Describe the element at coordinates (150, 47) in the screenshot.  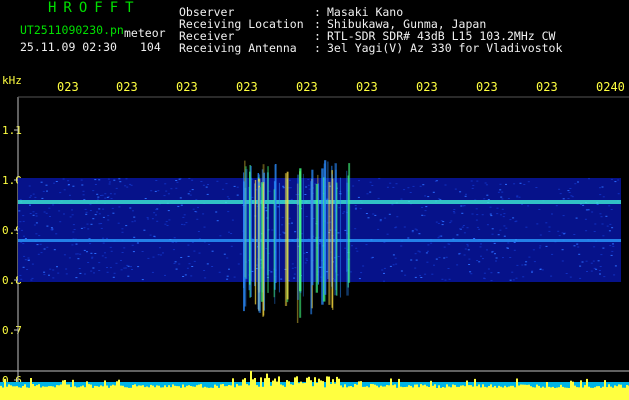
I see `detection-count: 104` at that location.